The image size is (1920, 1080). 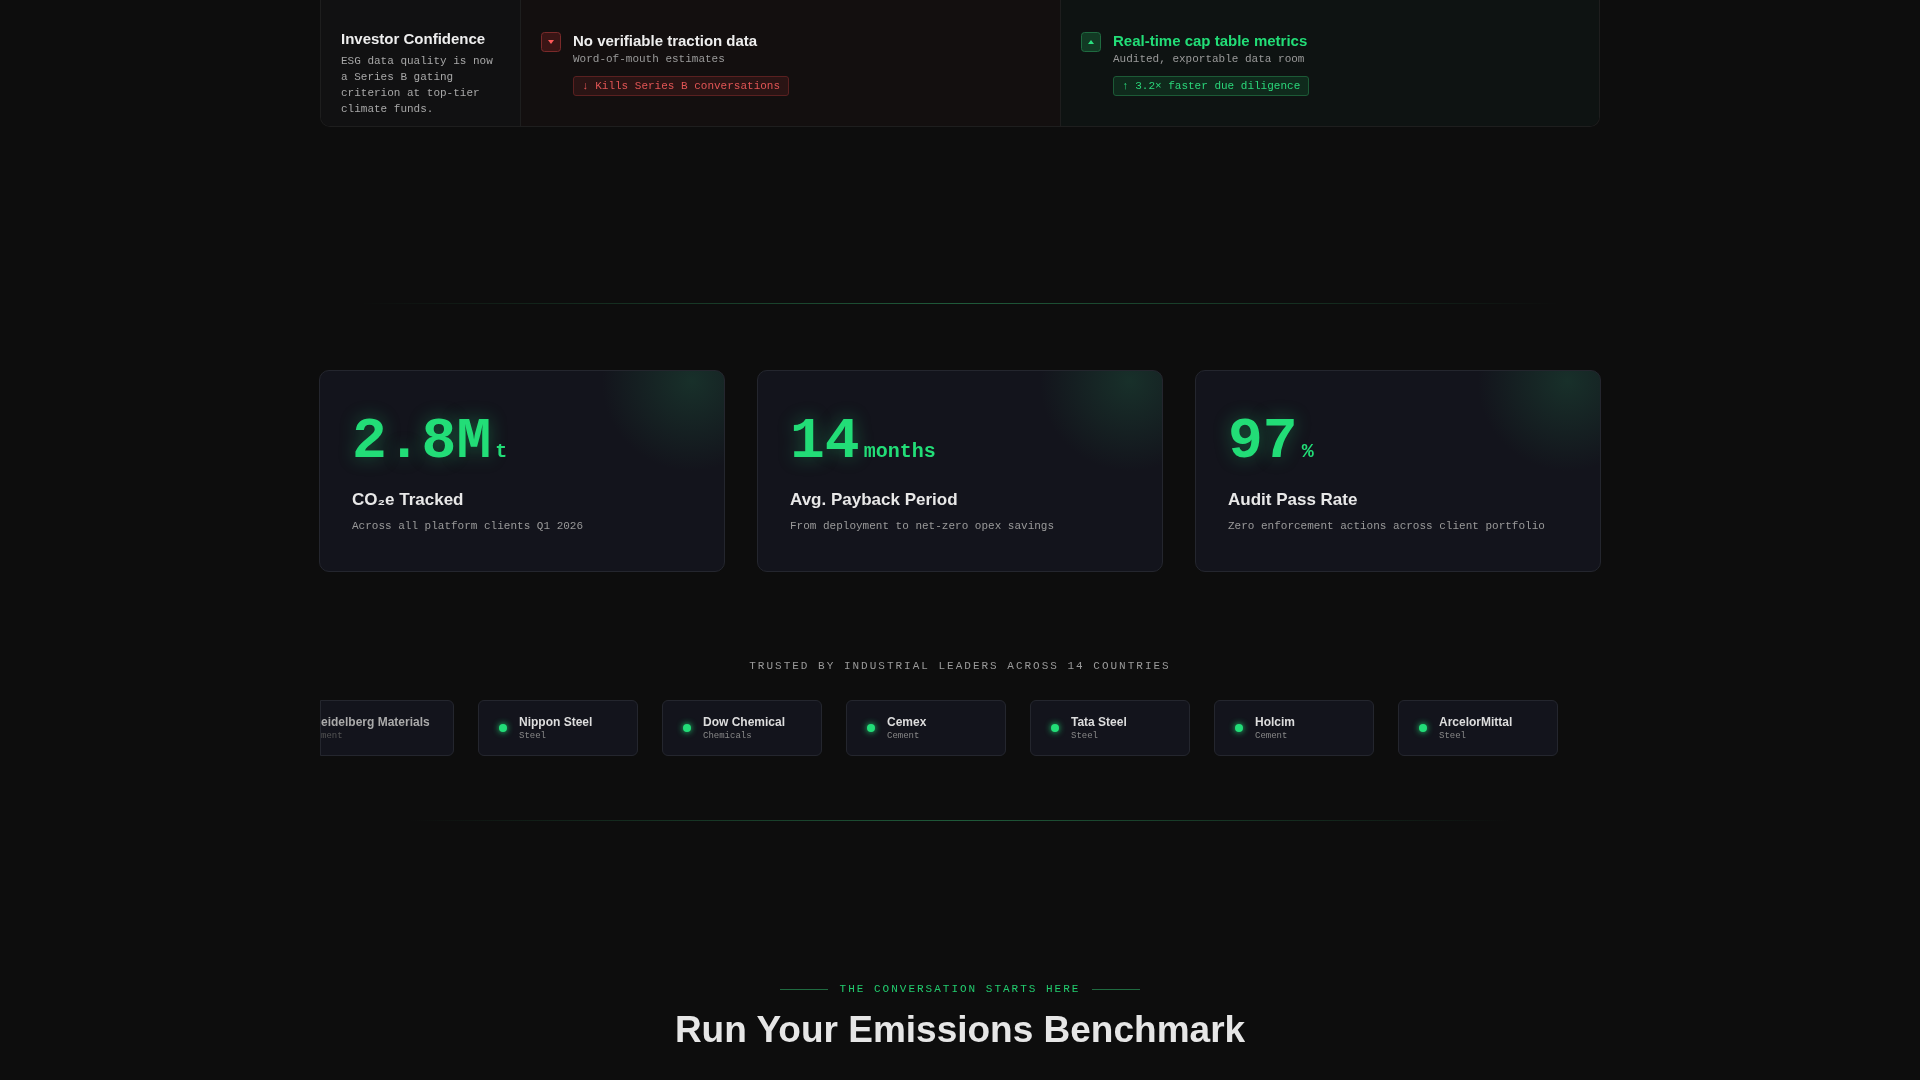 What do you see at coordinates (1263, 441) in the screenshot?
I see `stat-value: 97` at bounding box center [1263, 441].